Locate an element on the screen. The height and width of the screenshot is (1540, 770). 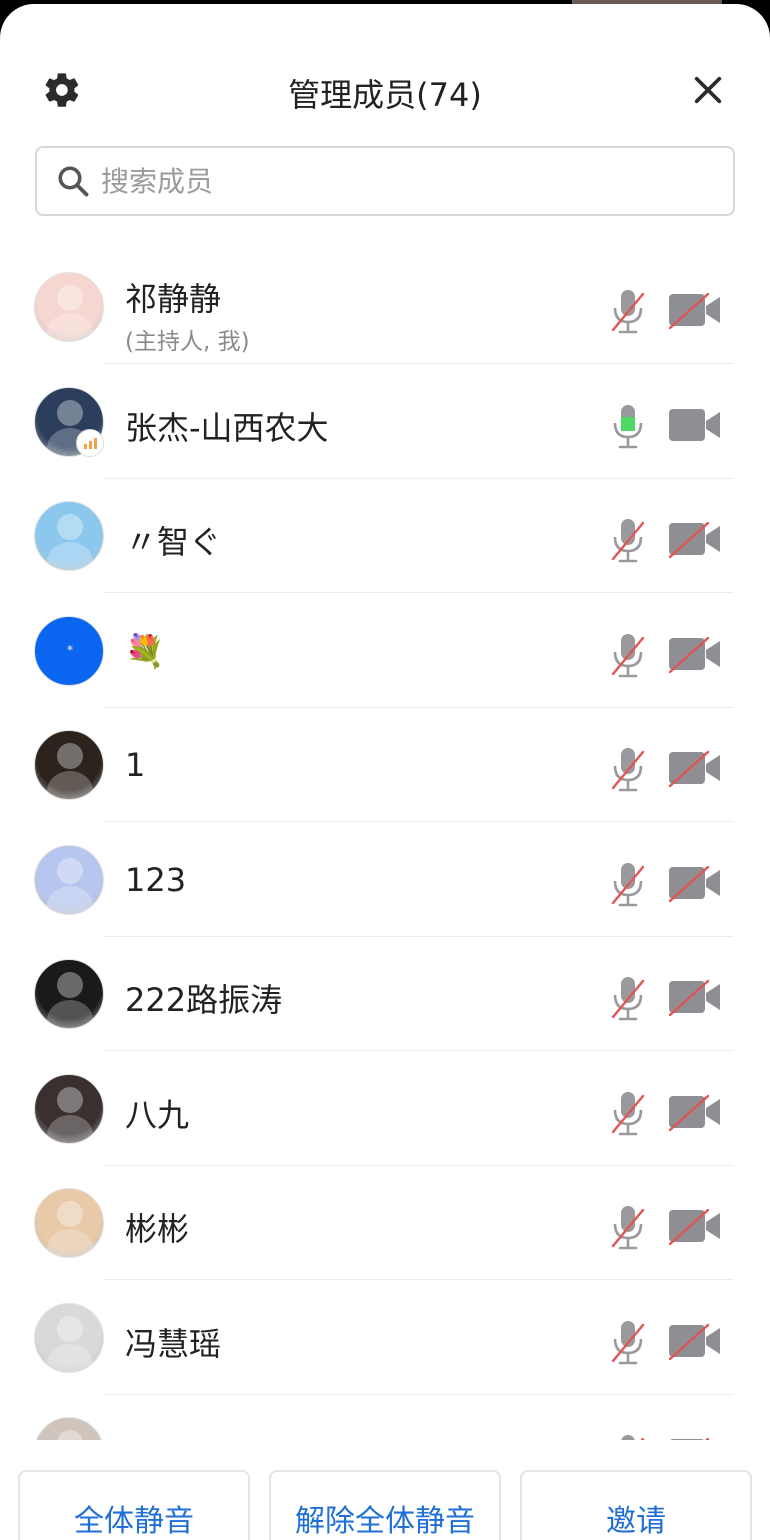
member-row: 〃智ぐ is located at coordinates (385, 536).